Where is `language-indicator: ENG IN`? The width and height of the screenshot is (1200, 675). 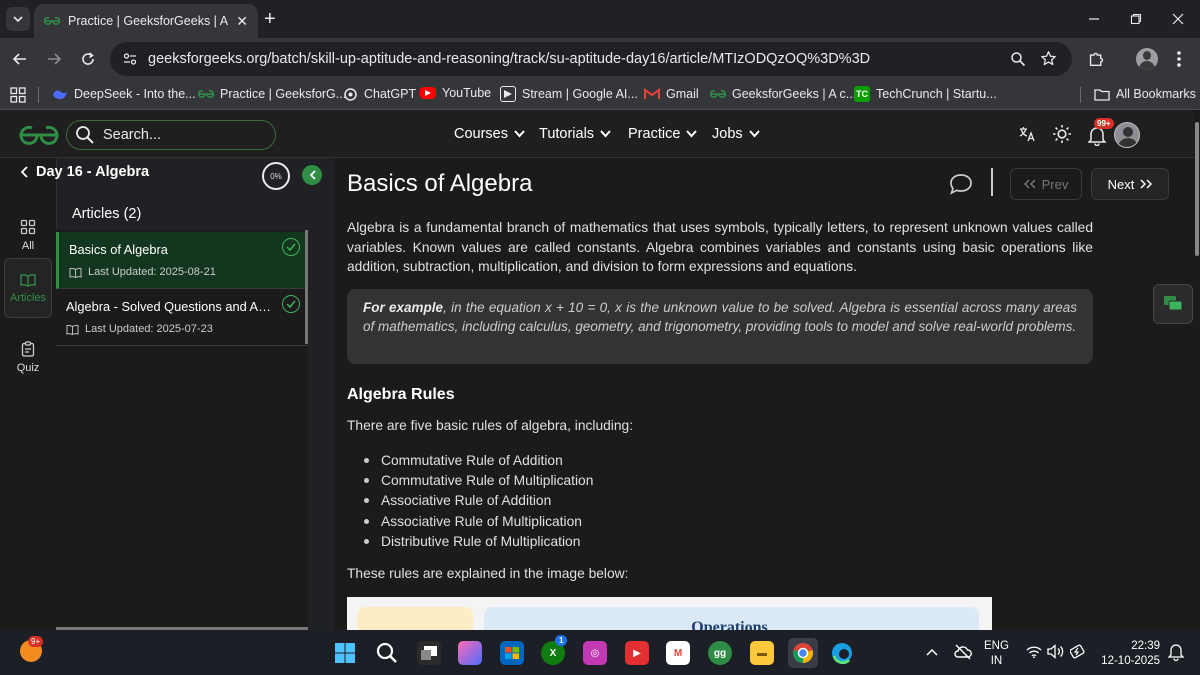 language-indicator: ENG IN is located at coordinates (996, 654).